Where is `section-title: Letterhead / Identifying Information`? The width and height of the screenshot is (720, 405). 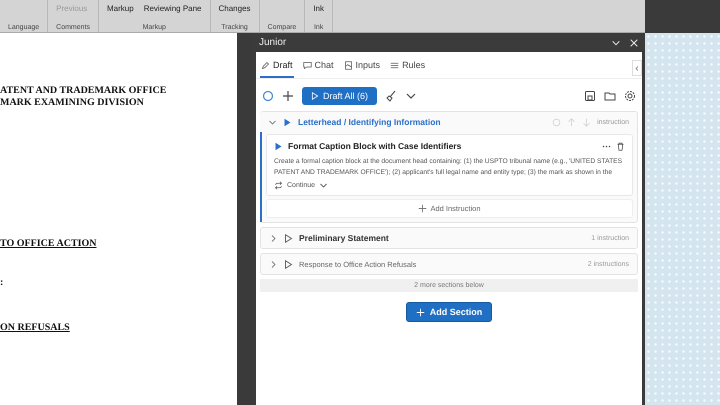
section-title: Letterhead / Identifying Information is located at coordinates (422, 122).